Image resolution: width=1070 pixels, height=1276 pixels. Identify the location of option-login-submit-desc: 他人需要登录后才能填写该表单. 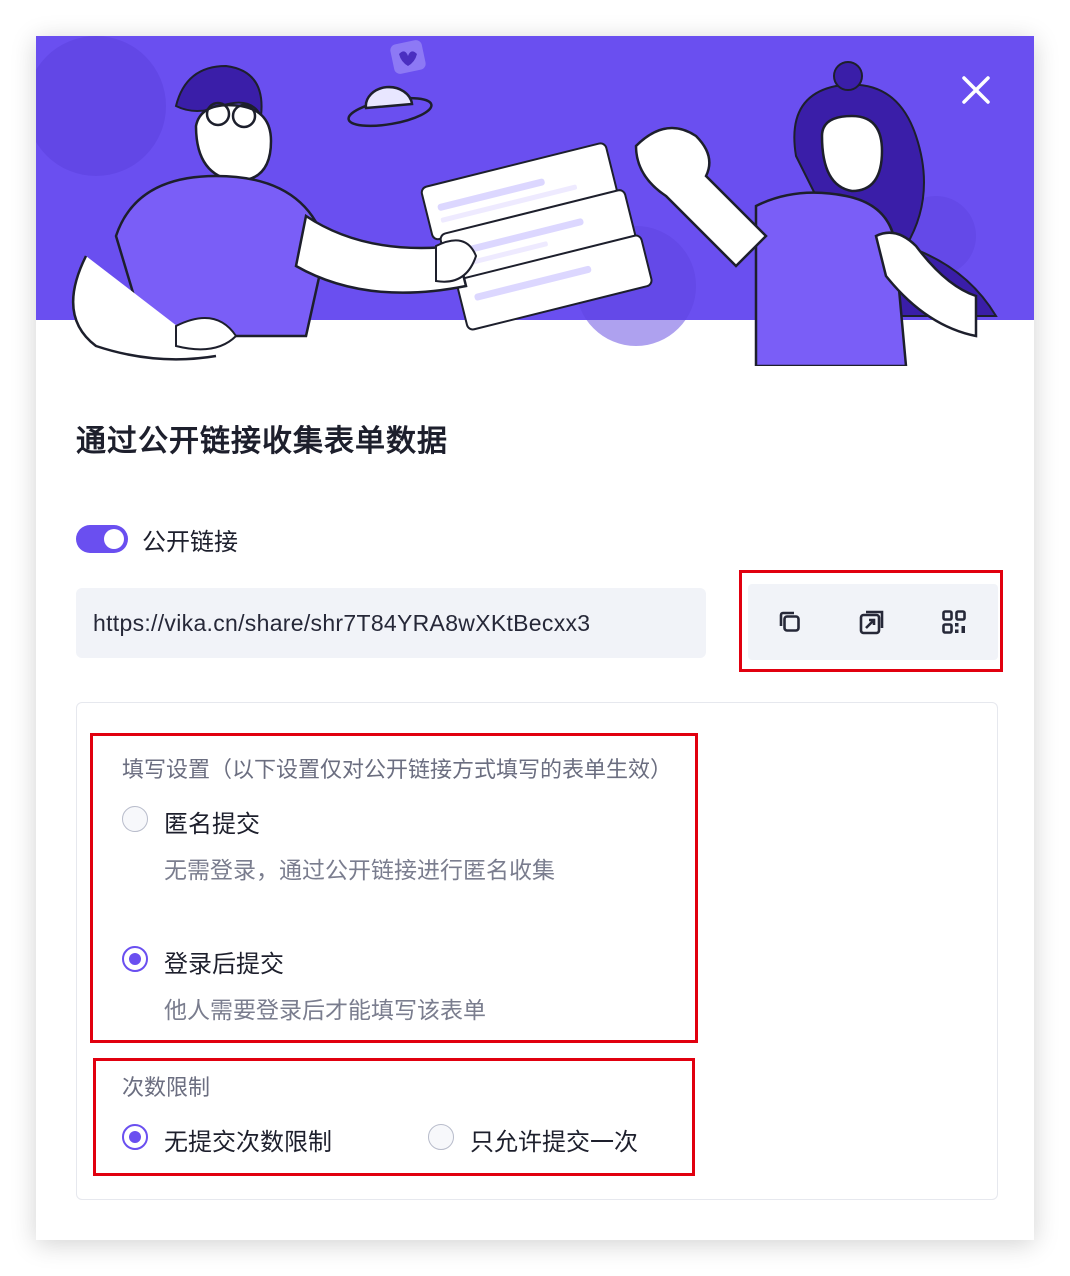
(325, 1011).